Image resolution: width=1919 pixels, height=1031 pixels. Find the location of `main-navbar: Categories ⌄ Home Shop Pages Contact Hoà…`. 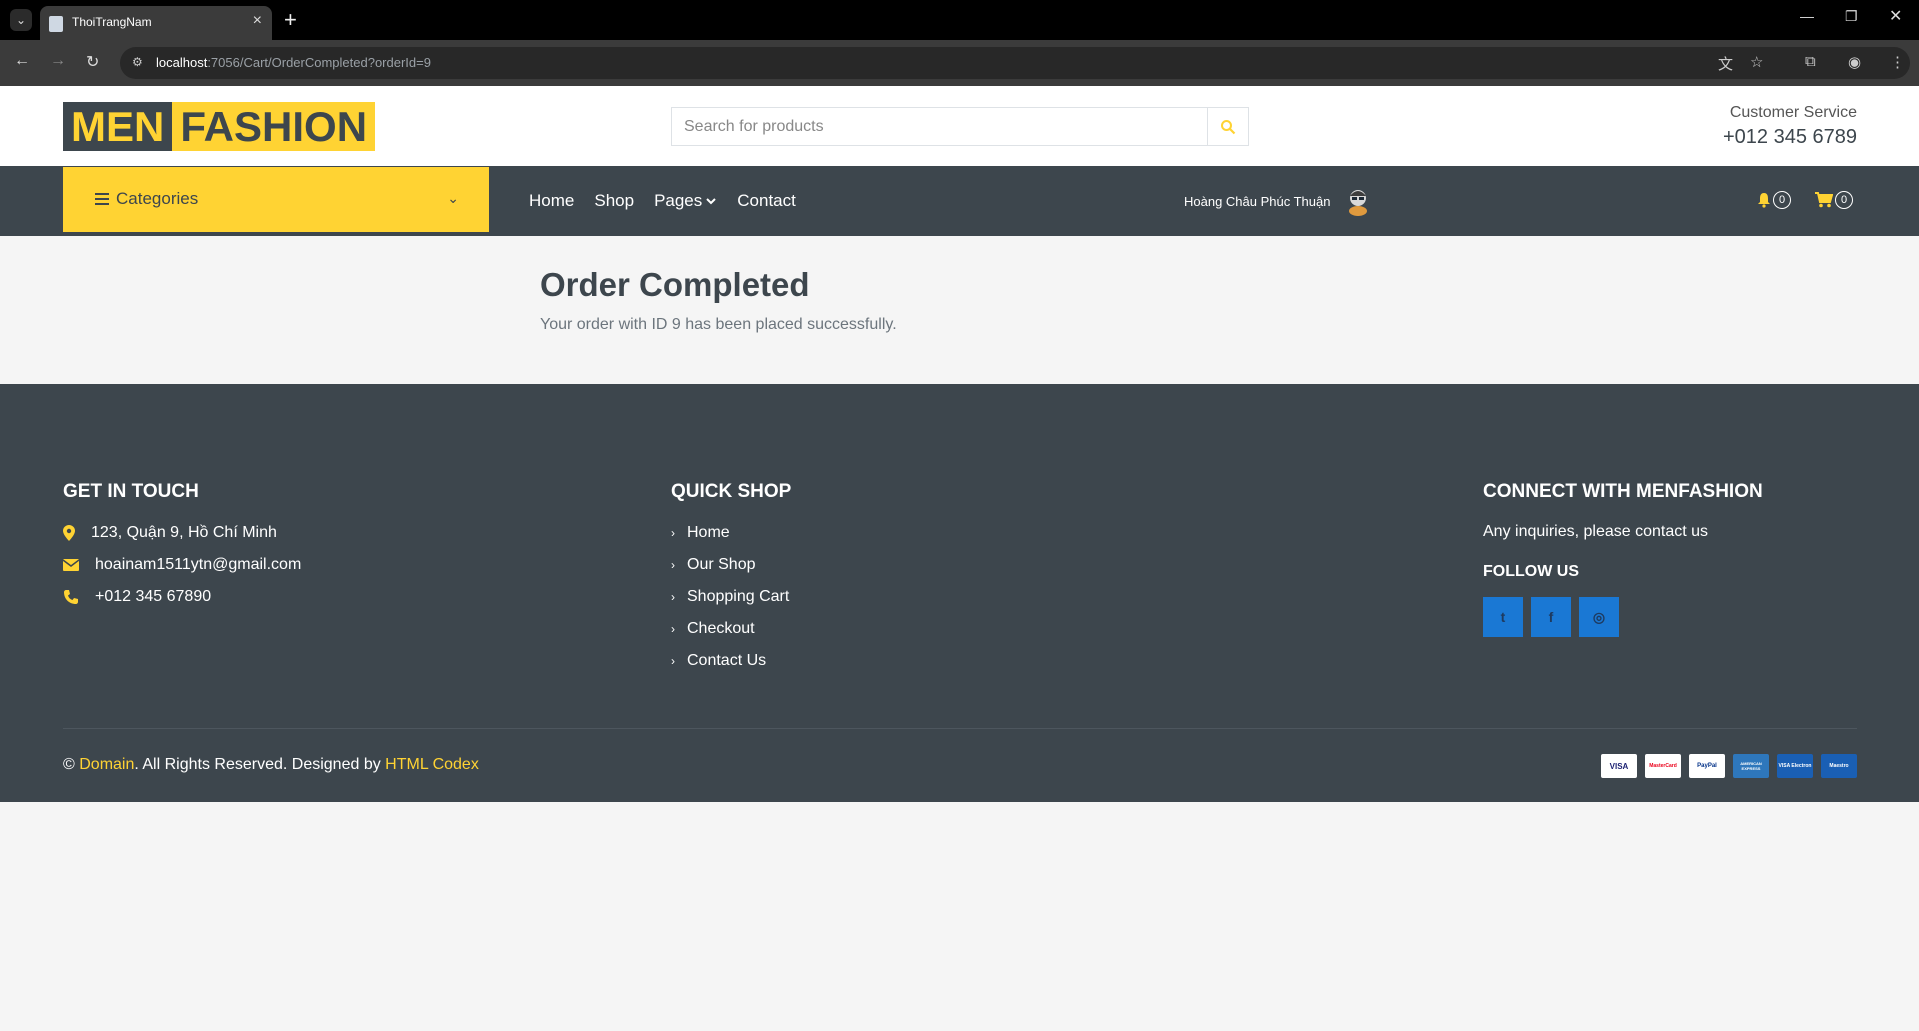

main-navbar: Categories ⌄ Home Shop Pages Contact Hoà… is located at coordinates (959, 201).